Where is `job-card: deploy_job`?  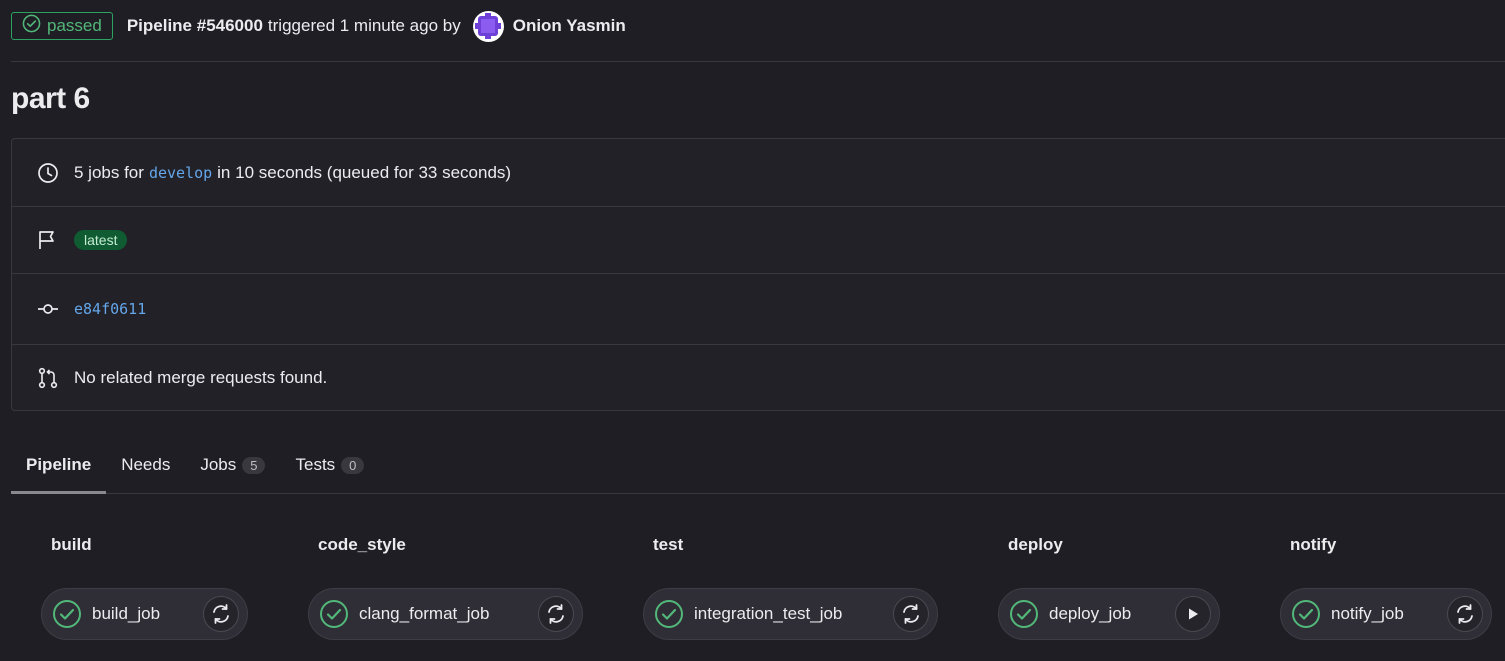
job-card: deploy_job is located at coordinates (1109, 614).